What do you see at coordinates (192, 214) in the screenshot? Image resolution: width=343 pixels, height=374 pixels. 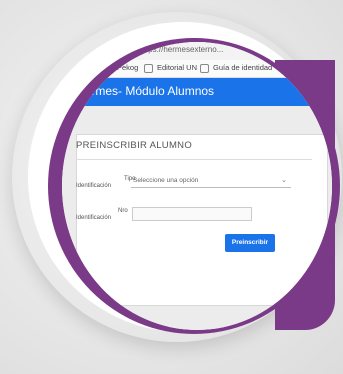 I see `nro-identificacion-input` at bounding box center [192, 214].